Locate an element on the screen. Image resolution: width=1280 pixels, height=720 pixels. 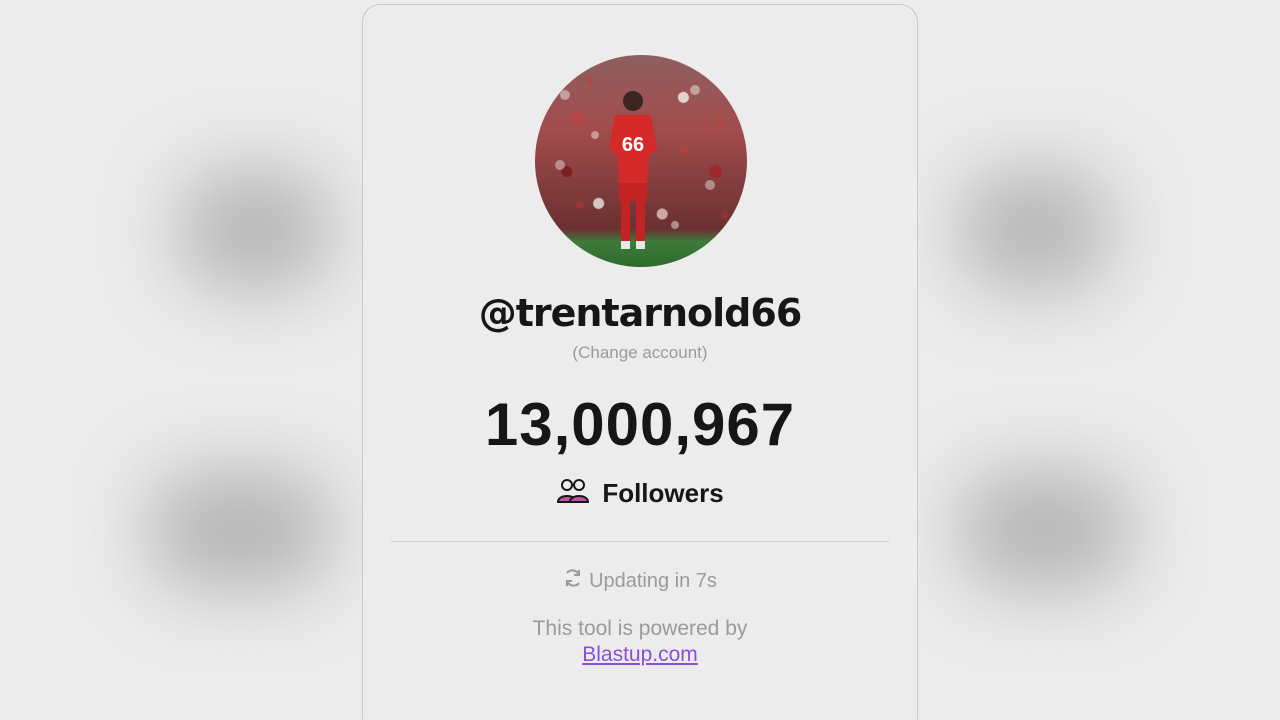
followers-label: Followers is located at coordinates (663, 492).